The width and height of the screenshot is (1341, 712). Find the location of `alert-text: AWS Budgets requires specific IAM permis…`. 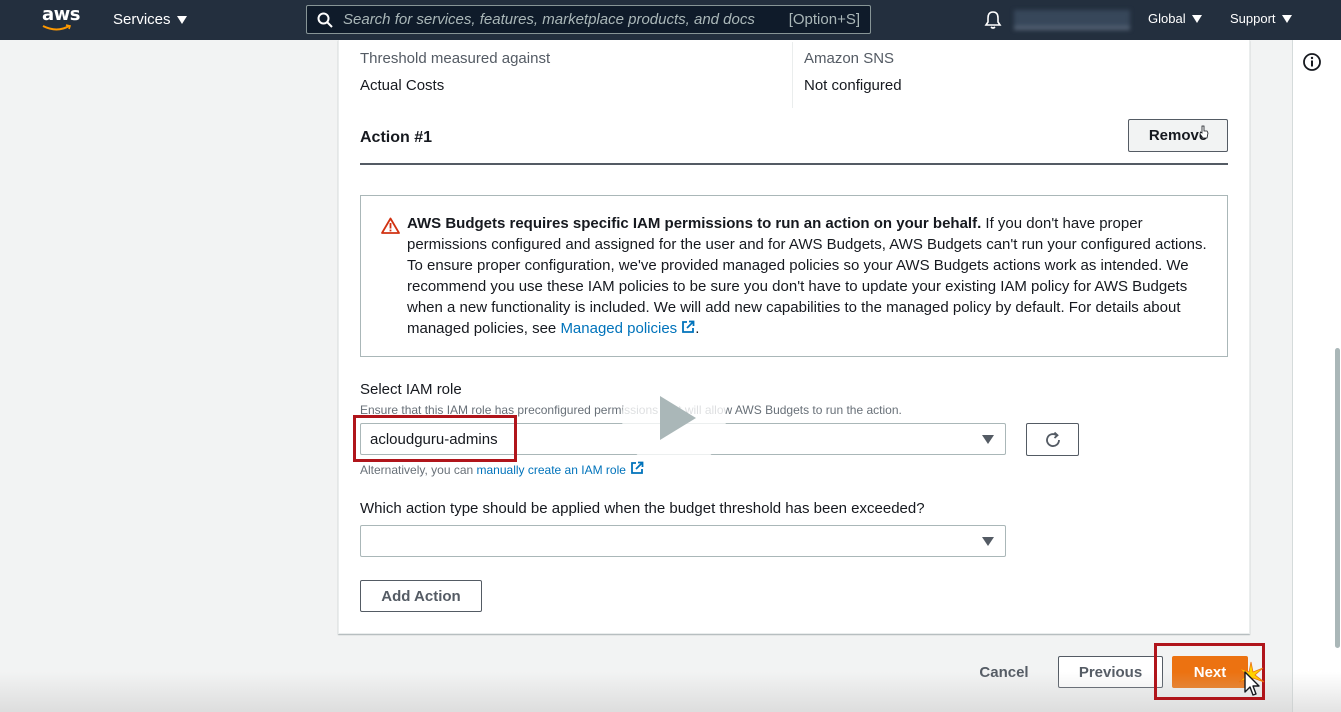

alert-text: AWS Budgets requires specific IAM permis… is located at coordinates (807, 276).